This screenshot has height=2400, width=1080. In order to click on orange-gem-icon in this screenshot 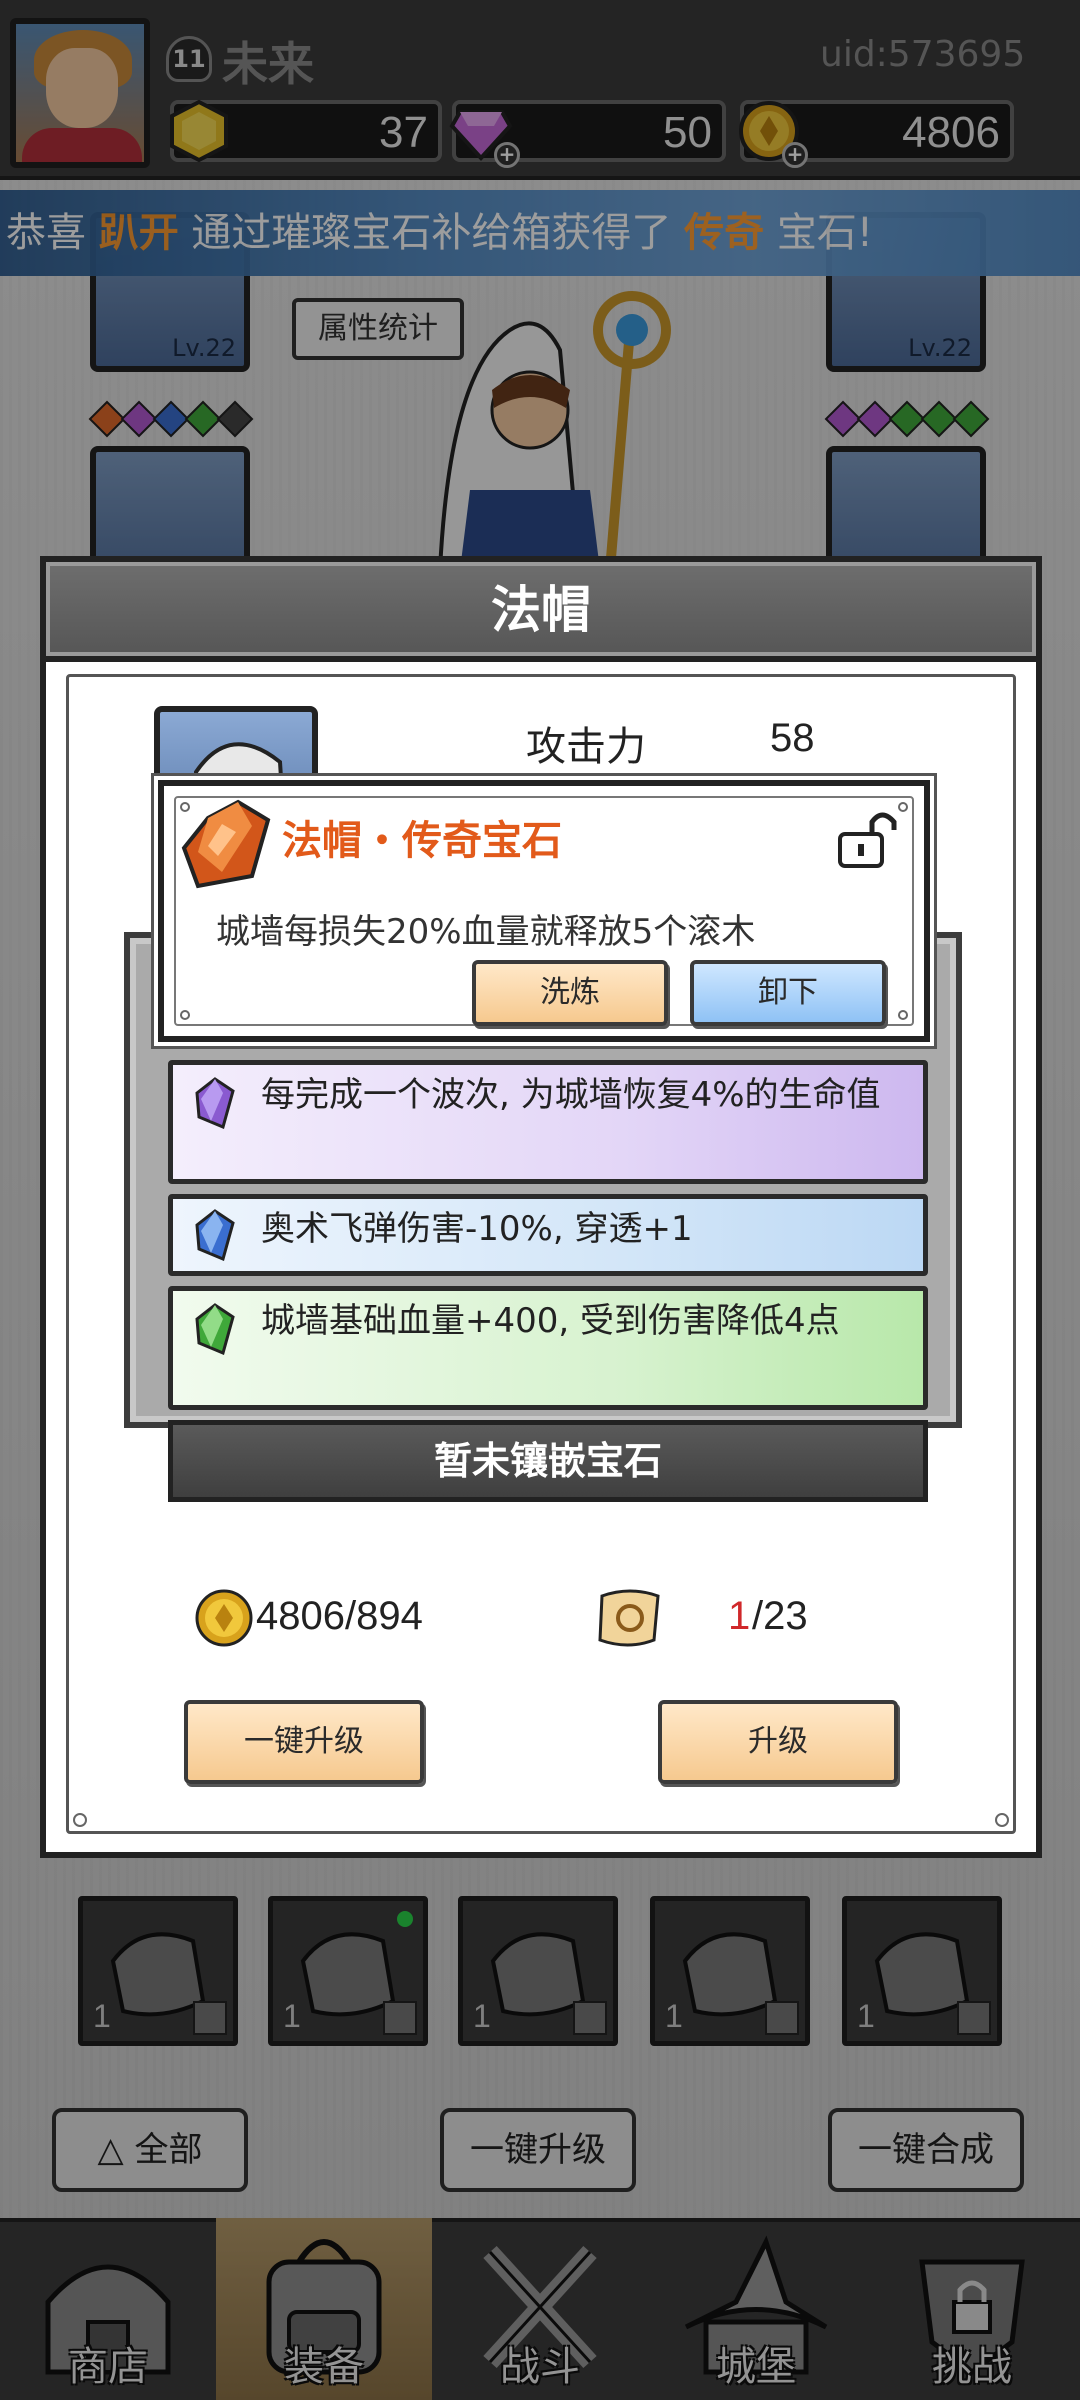, I will do `click(226, 844)`.